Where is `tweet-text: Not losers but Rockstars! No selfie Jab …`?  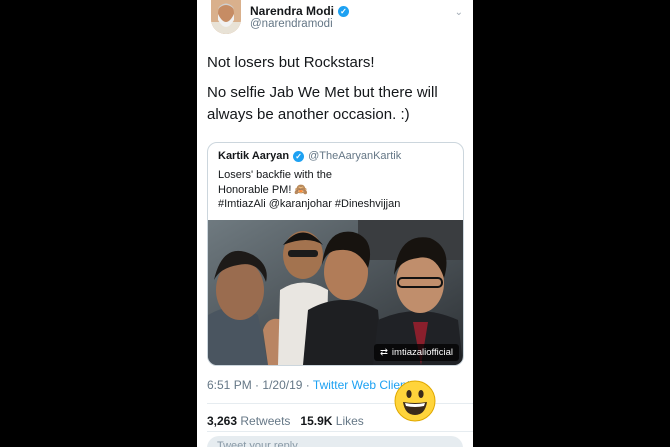
tweet-text: Not losers but Rockstars! No selfie Jab … is located at coordinates (337, 93).